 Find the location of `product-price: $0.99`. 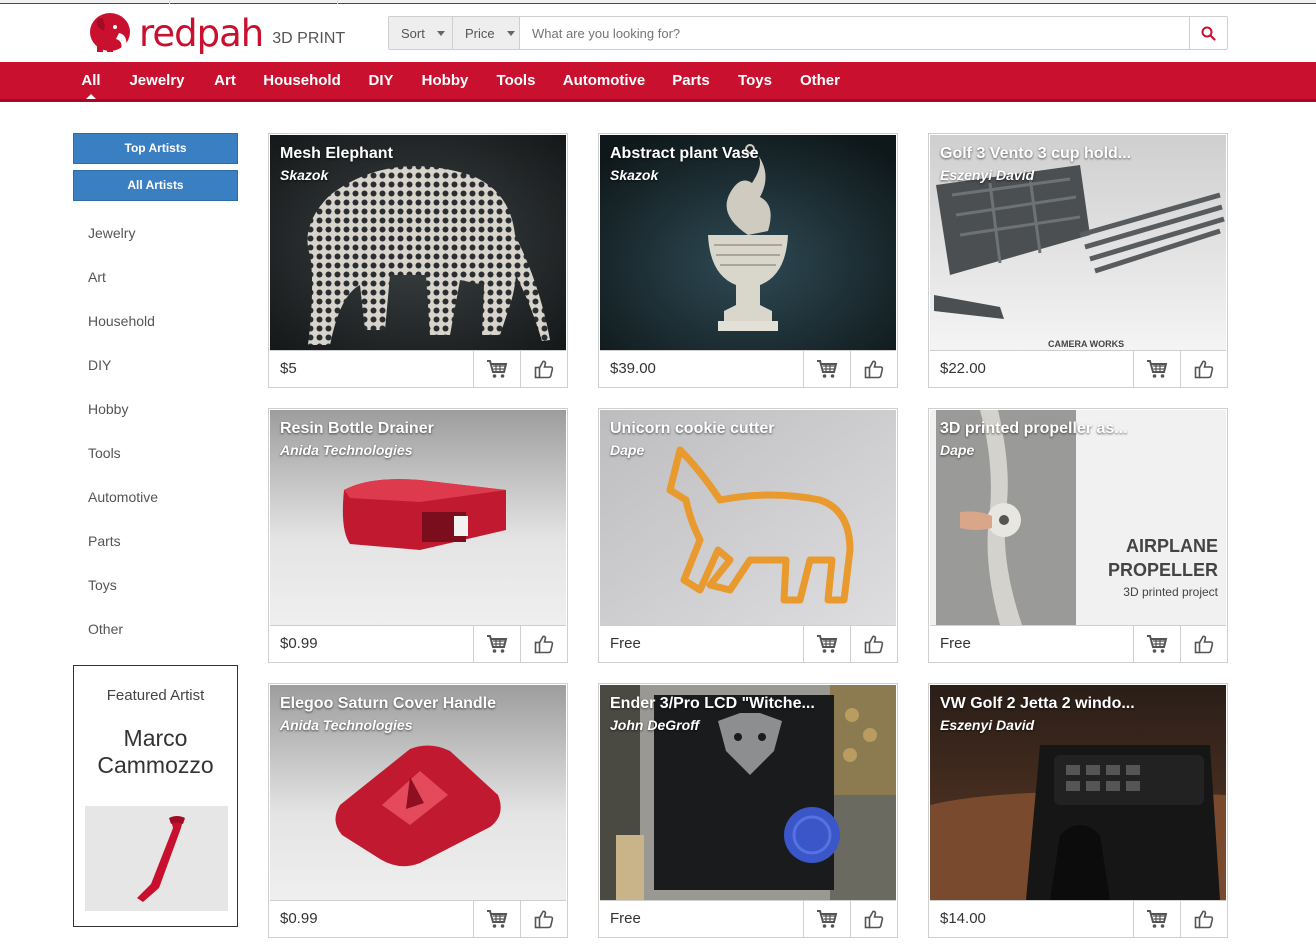

product-price: $0.99 is located at coordinates (299, 918).